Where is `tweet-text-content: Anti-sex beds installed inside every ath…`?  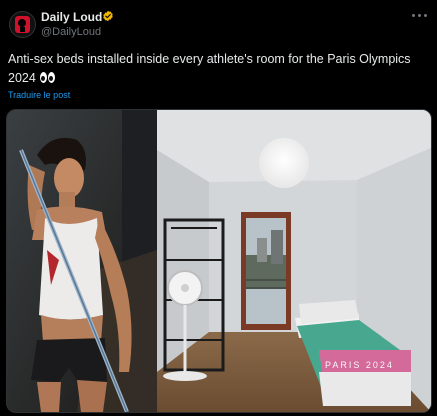 tweet-text-content: Anti-sex beds installed inside every ath… is located at coordinates (209, 68).